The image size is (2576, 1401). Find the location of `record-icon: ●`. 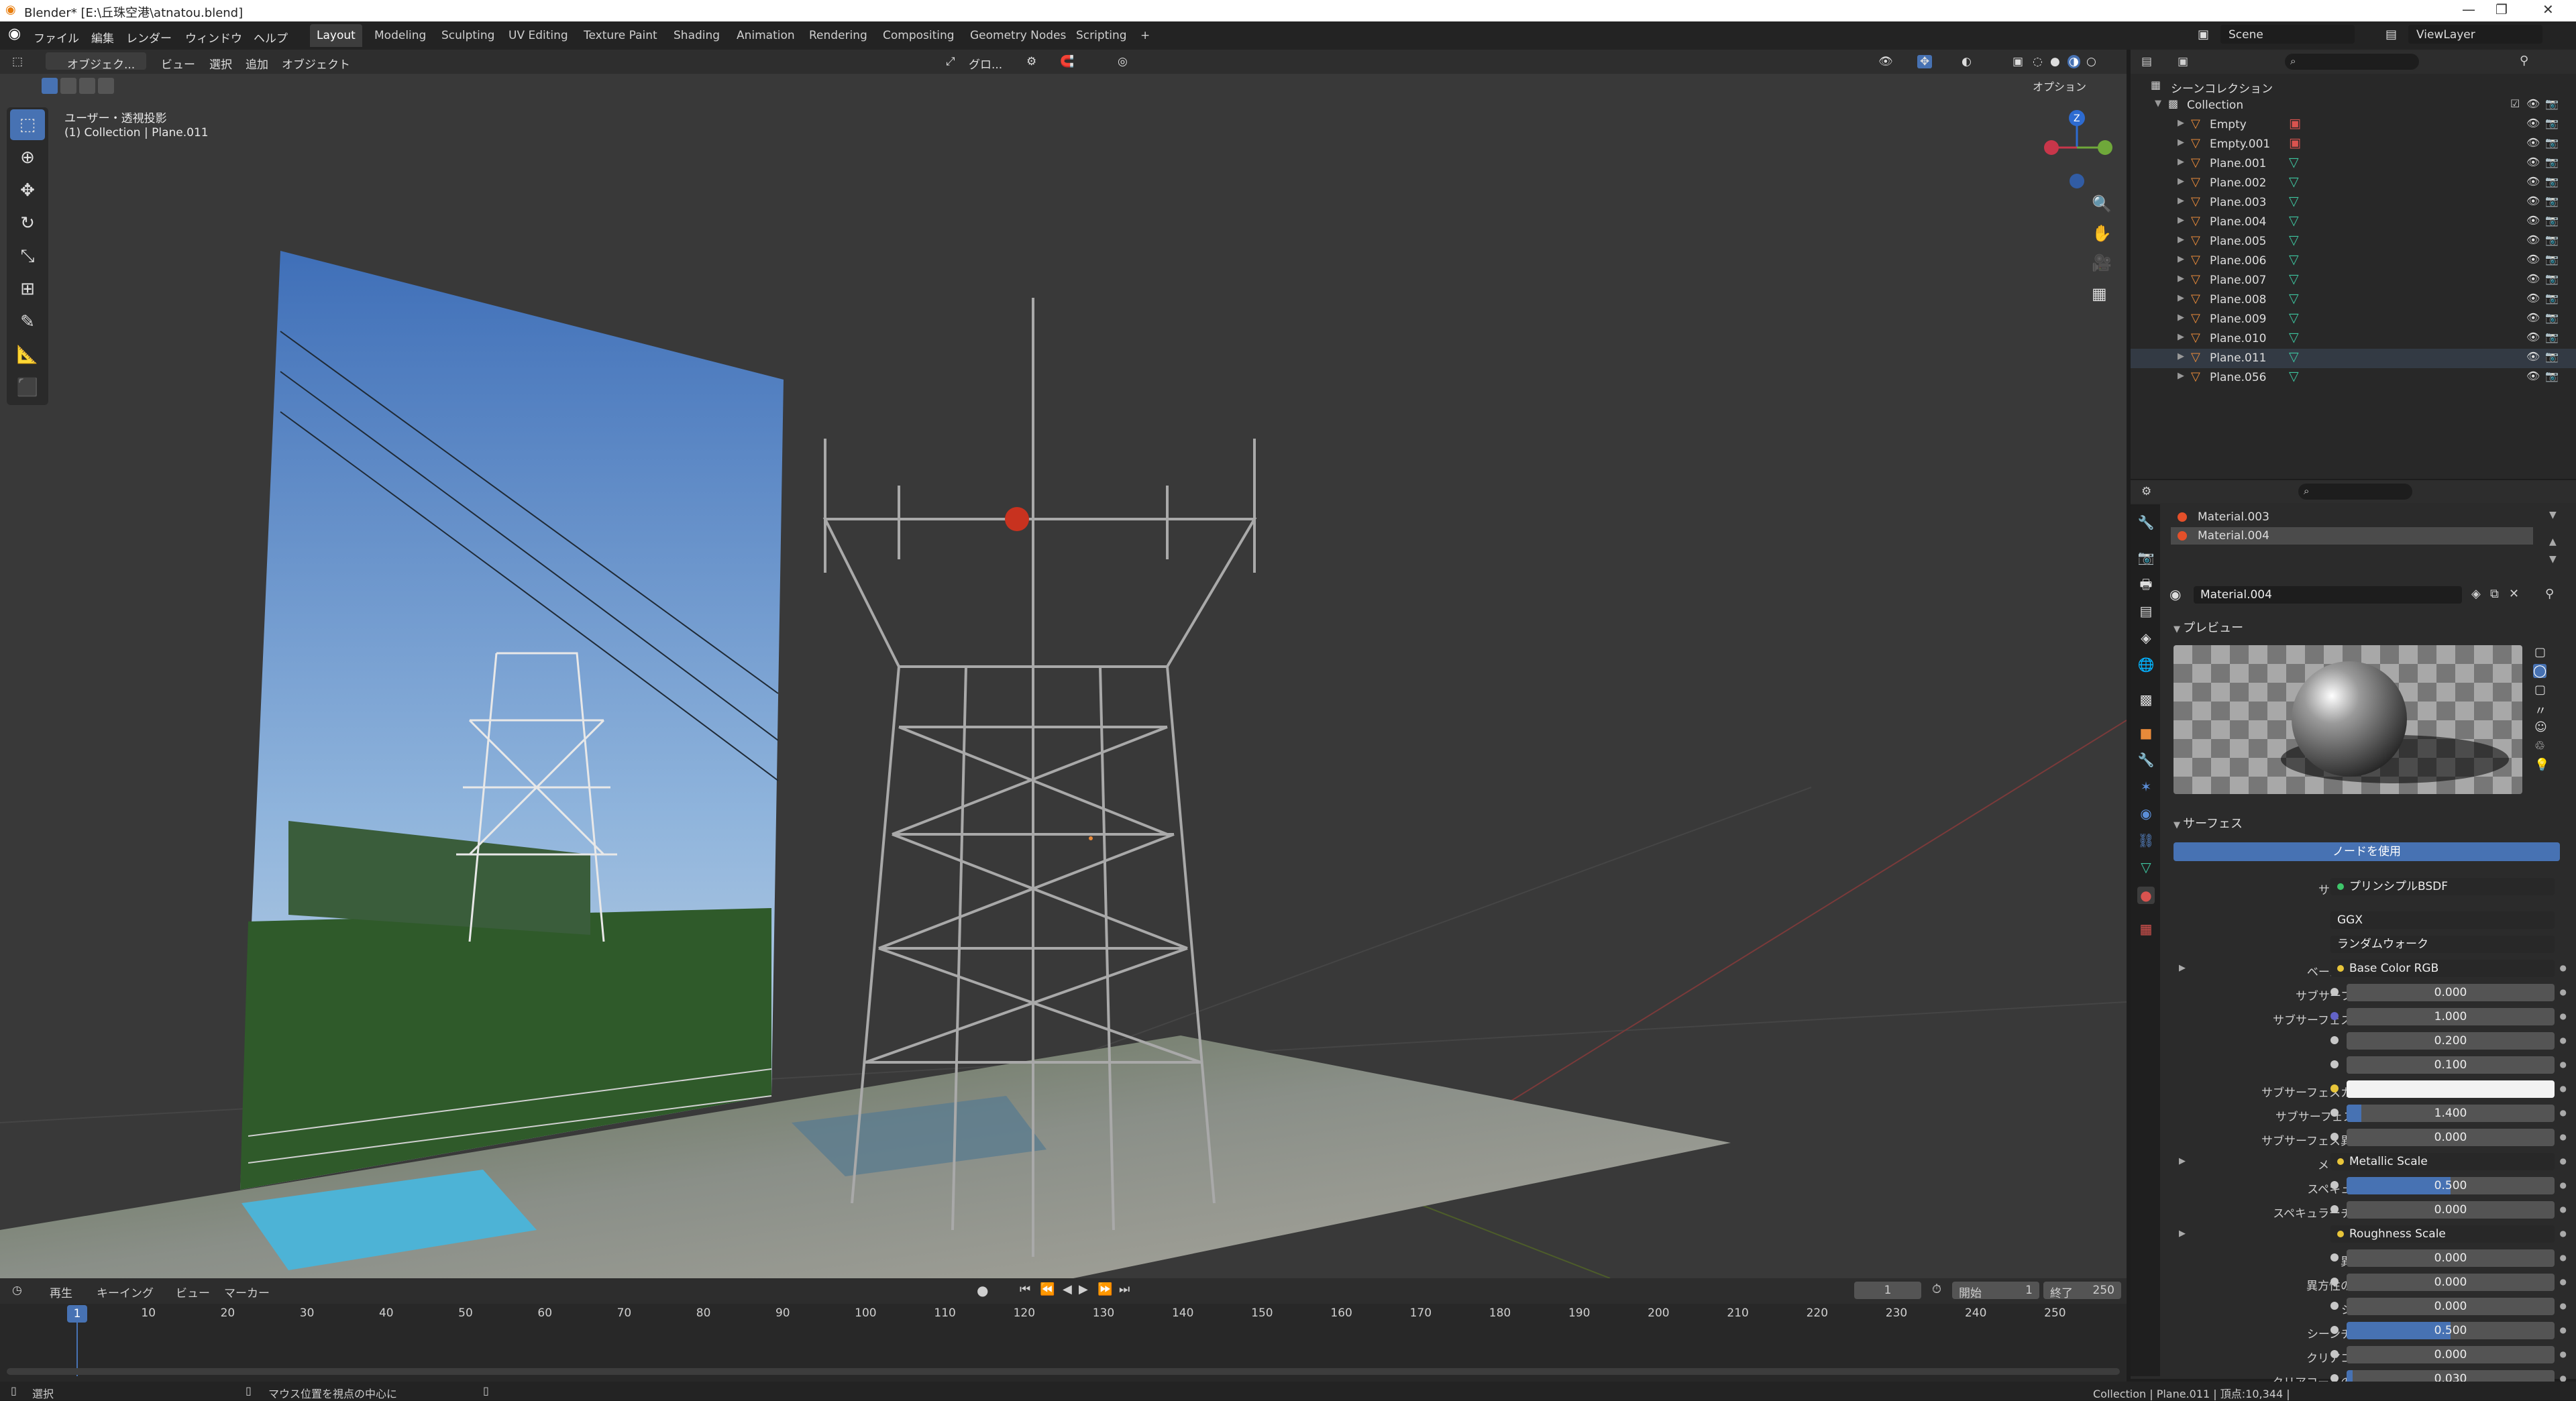

record-icon: ● is located at coordinates (982, 1290).